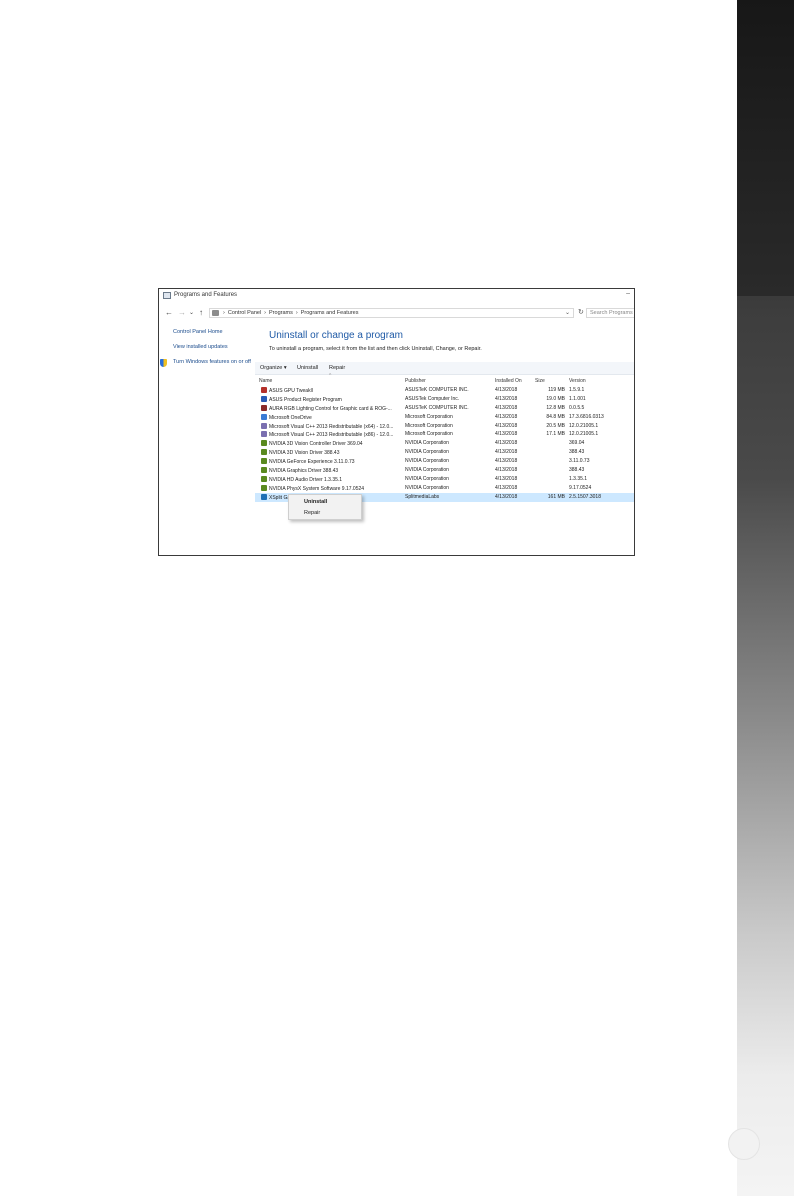  I want to click on up-arrow-icon: ↑, so click(201, 313).